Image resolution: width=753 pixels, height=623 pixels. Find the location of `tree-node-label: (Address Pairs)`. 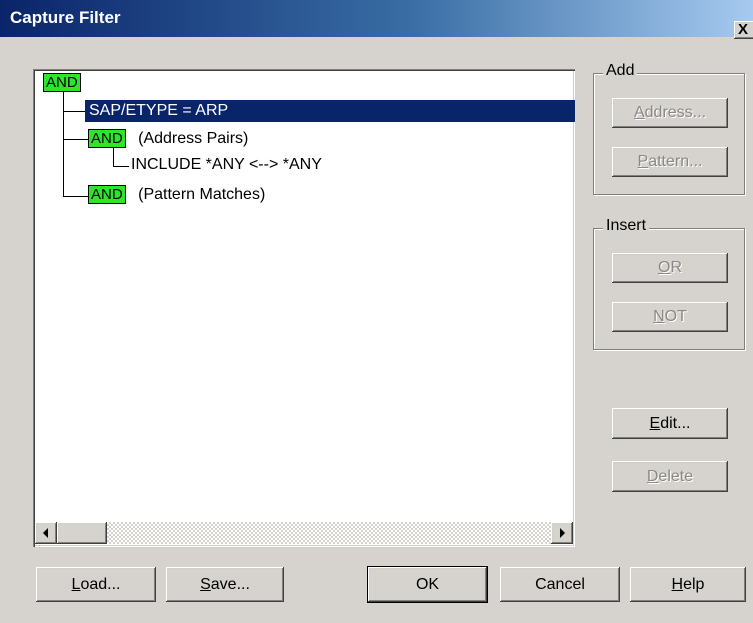

tree-node-label: (Address Pairs) is located at coordinates (193, 138).